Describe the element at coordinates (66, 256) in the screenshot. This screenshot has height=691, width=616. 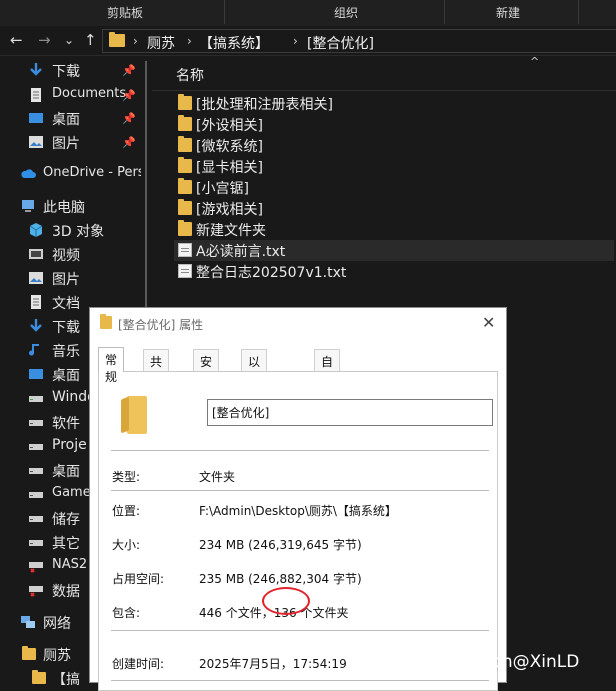
I see `nav-item-label: 视频` at that location.